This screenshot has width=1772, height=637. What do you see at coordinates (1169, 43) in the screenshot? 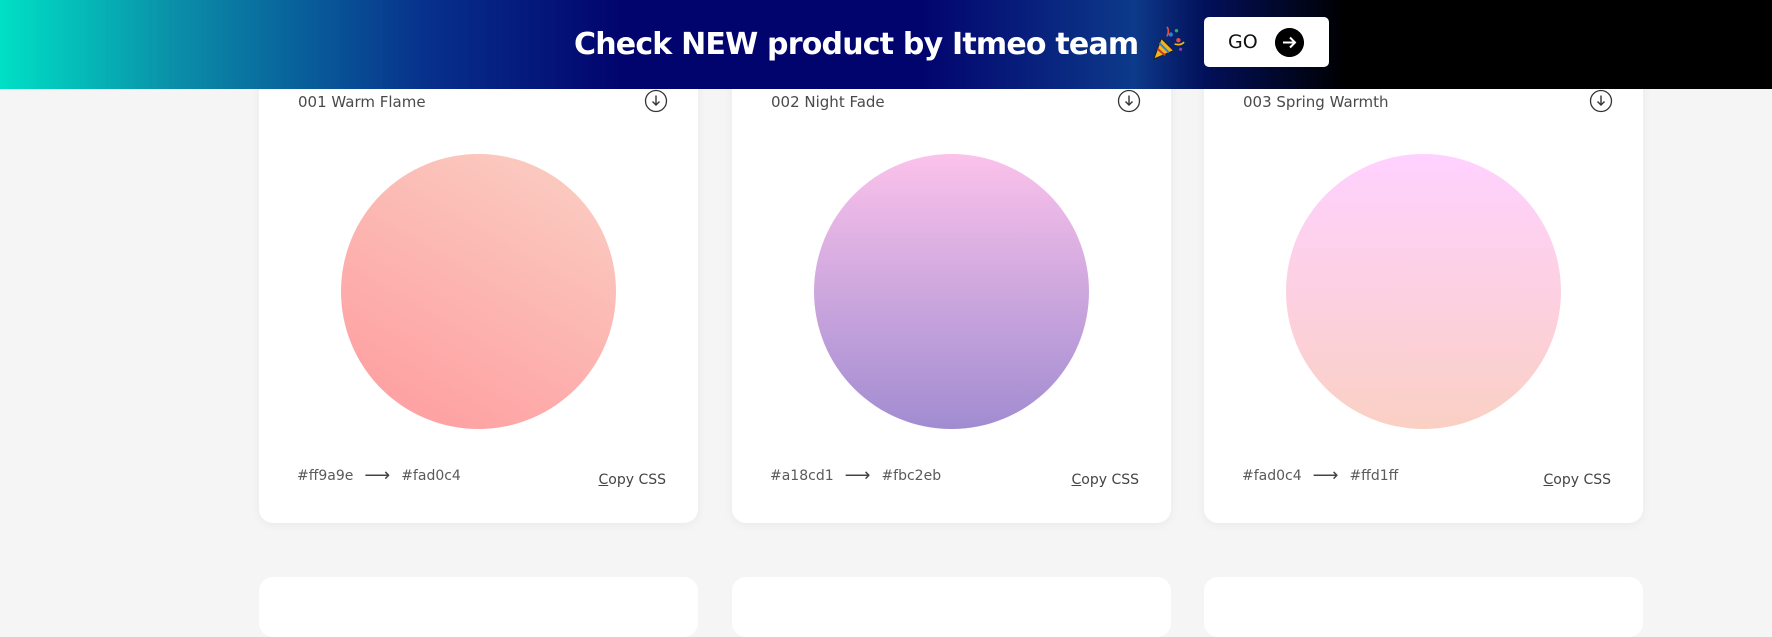
I see `party-popper-icon` at bounding box center [1169, 43].